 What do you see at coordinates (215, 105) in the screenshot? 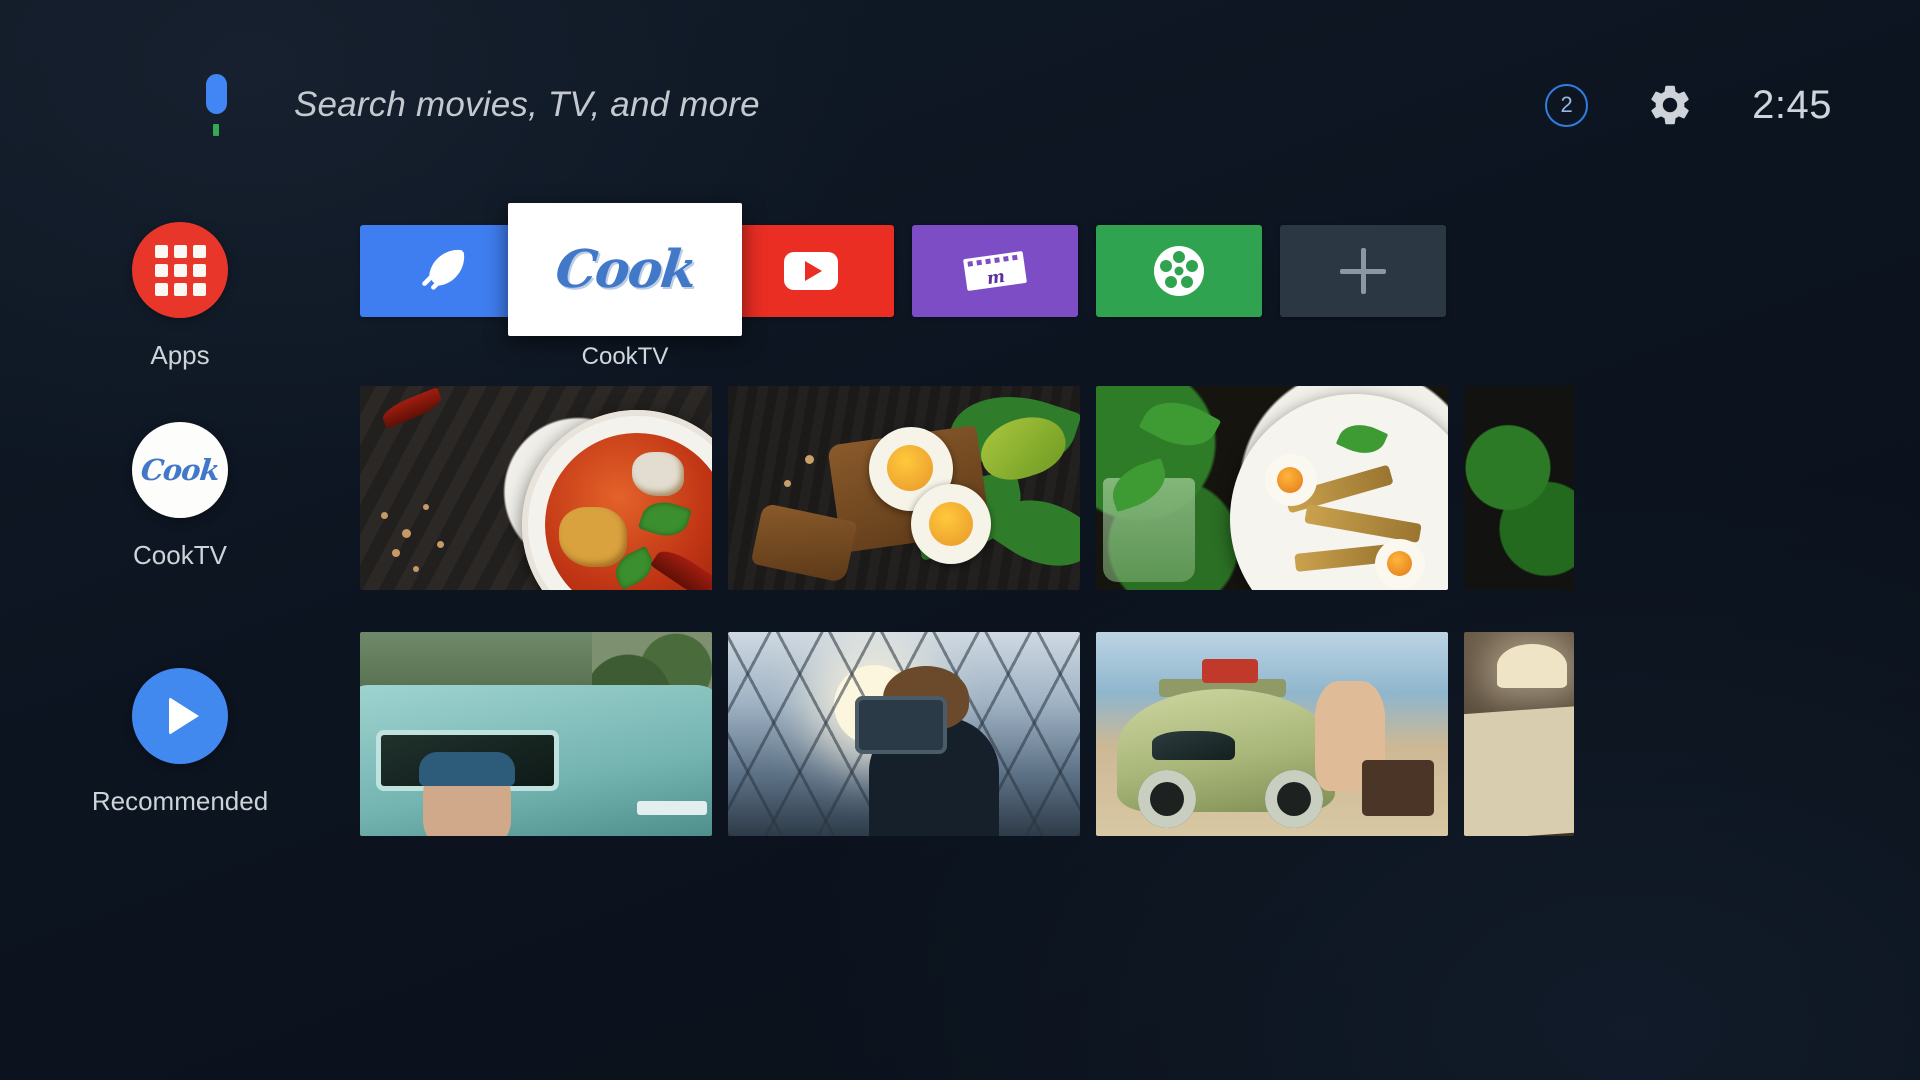
I see `google-mic-icon` at bounding box center [215, 105].